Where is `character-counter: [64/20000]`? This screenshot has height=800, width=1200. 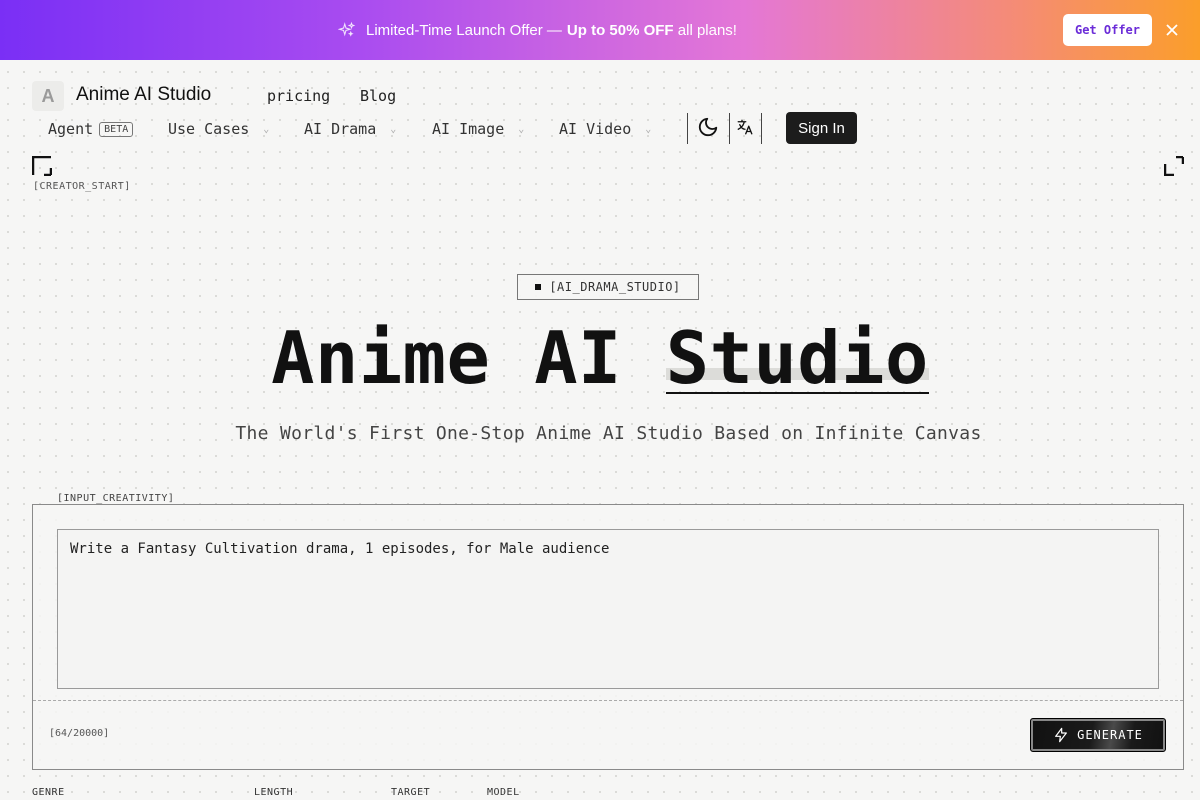 character-counter: [64/20000] is located at coordinates (79, 733).